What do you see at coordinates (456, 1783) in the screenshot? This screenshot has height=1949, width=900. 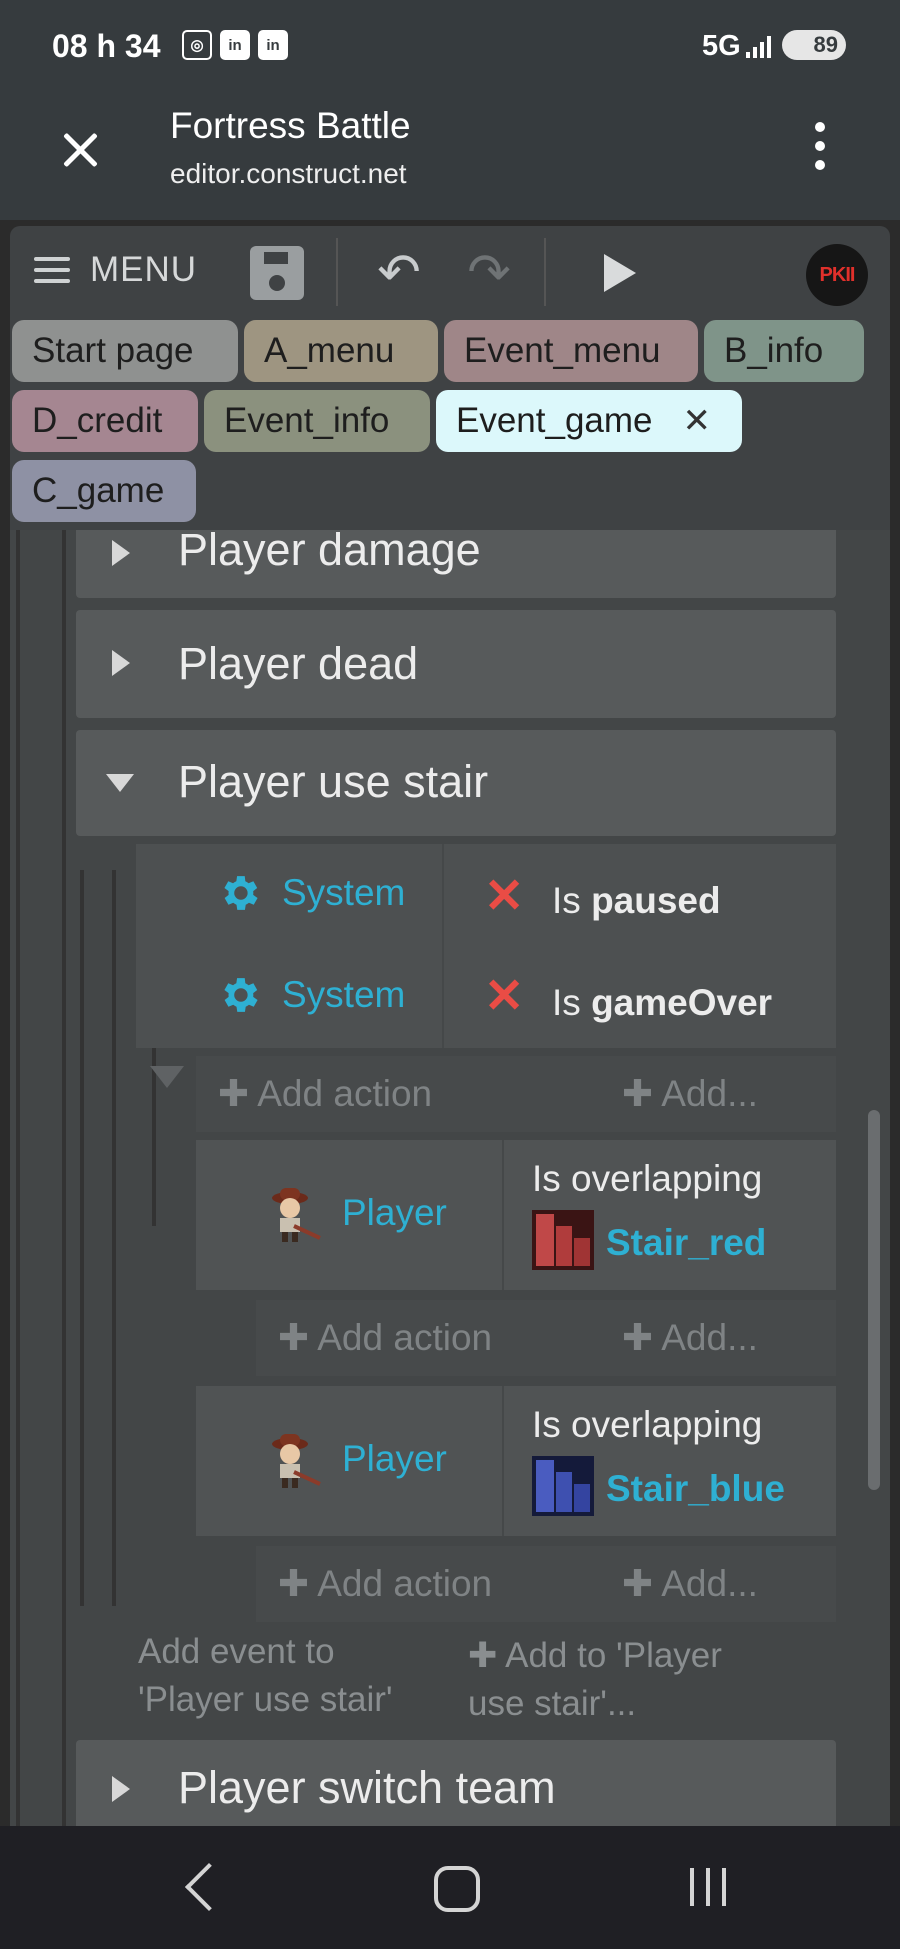 I see `group-player-switch-team: Player switch team` at bounding box center [456, 1783].